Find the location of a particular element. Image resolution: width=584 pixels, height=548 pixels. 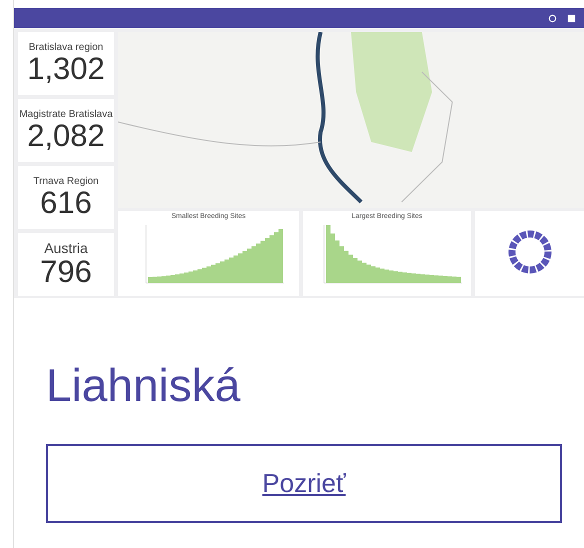

view-link-button: Pozrieť is located at coordinates (304, 483).